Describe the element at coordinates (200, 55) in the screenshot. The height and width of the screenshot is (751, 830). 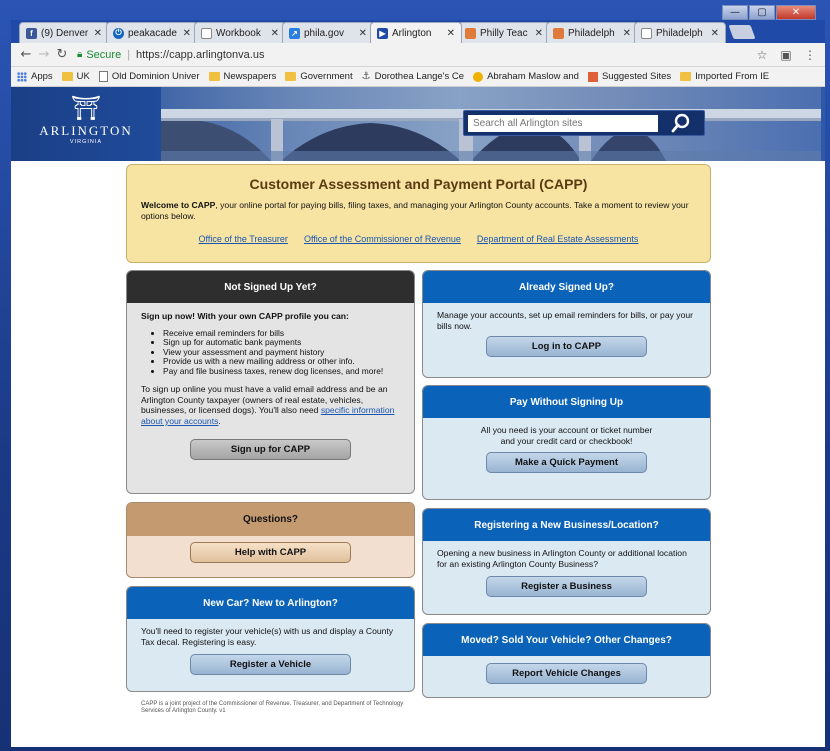
I see `url-text: https://capp.arlingtonva.us` at that location.